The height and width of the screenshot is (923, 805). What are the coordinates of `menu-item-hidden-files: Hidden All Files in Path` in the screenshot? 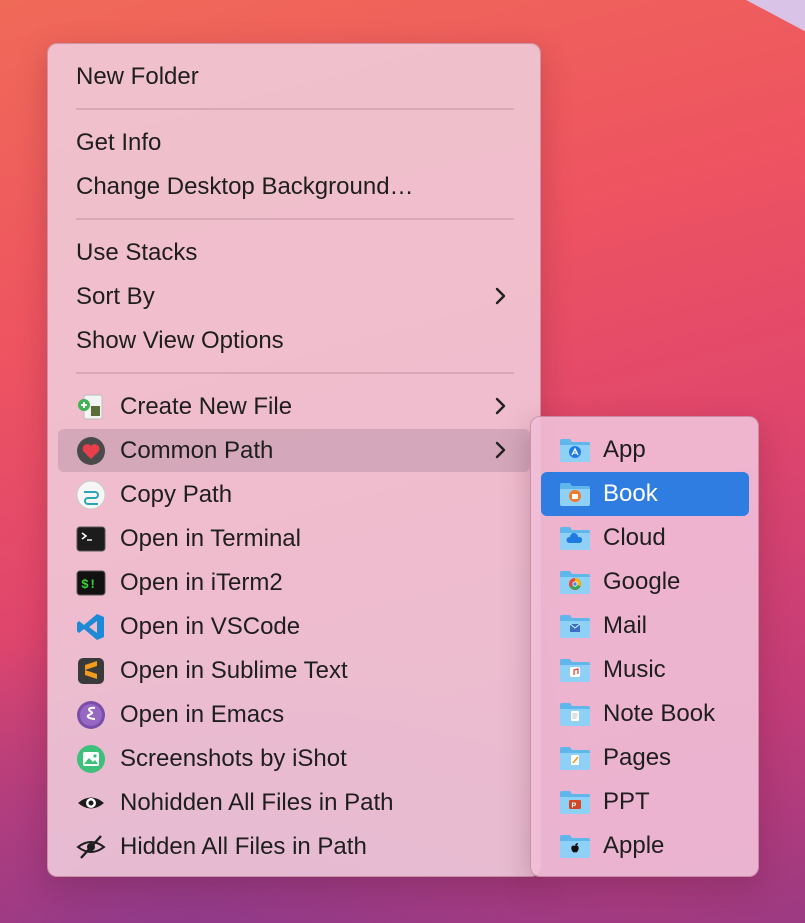 It's located at (294, 846).